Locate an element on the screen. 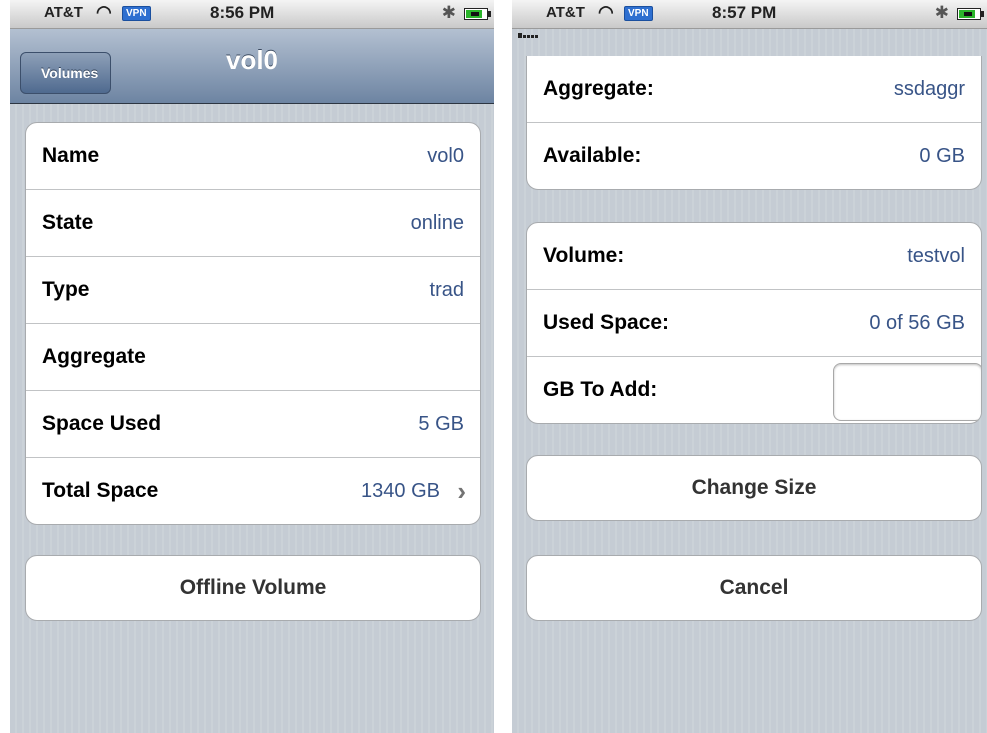 The width and height of the screenshot is (987, 733). row-value: 5 GB is located at coordinates (441, 424).